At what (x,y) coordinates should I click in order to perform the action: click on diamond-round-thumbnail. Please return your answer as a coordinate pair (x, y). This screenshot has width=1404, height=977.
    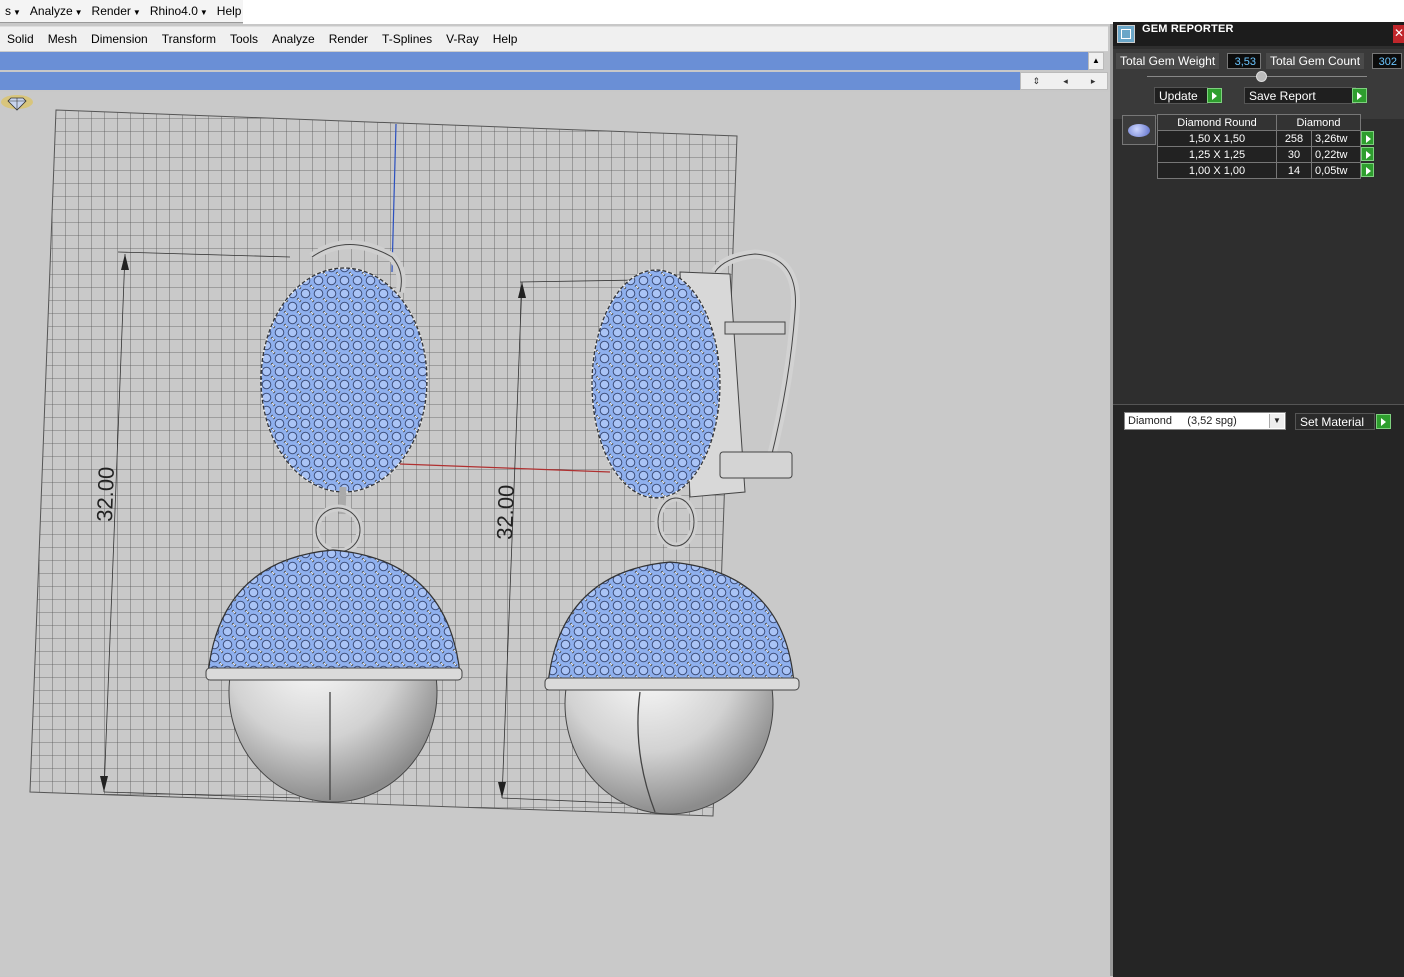
    Looking at the image, I should click on (1139, 130).